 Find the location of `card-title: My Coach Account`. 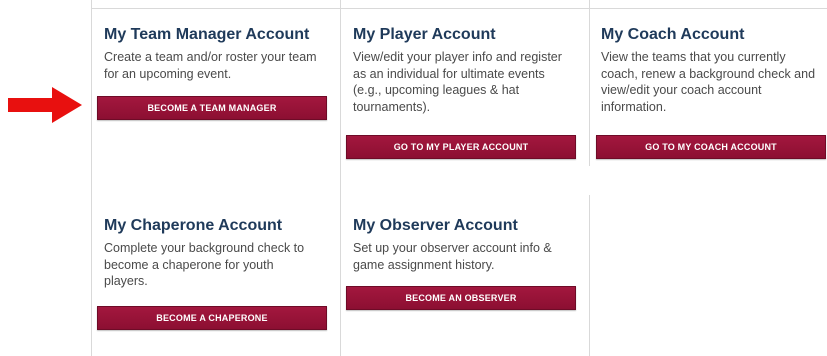

card-title: My Coach Account is located at coordinates (673, 34).